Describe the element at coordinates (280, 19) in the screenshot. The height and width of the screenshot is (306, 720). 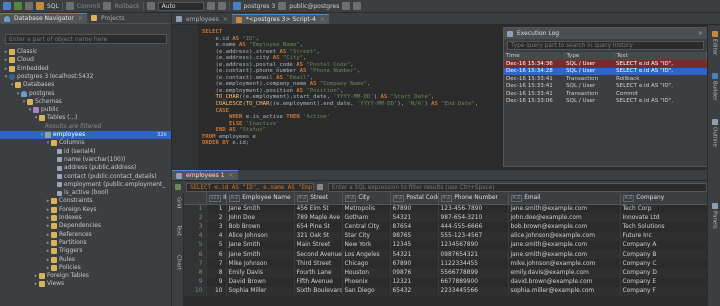
I see `tab-script-4: *<postgres 3> Script-4 ×` at that location.